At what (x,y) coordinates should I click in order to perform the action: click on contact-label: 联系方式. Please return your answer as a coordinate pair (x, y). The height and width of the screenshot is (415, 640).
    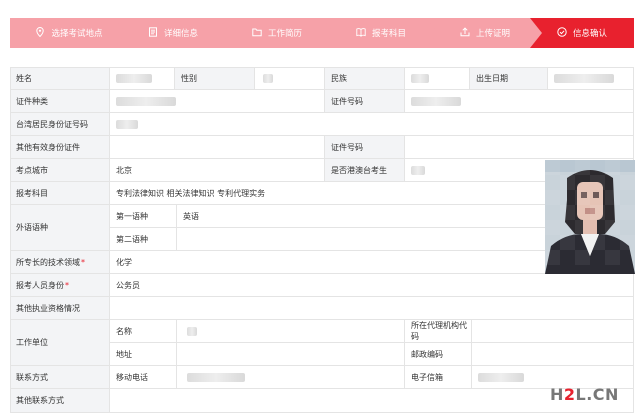
    Looking at the image, I should click on (60, 377).